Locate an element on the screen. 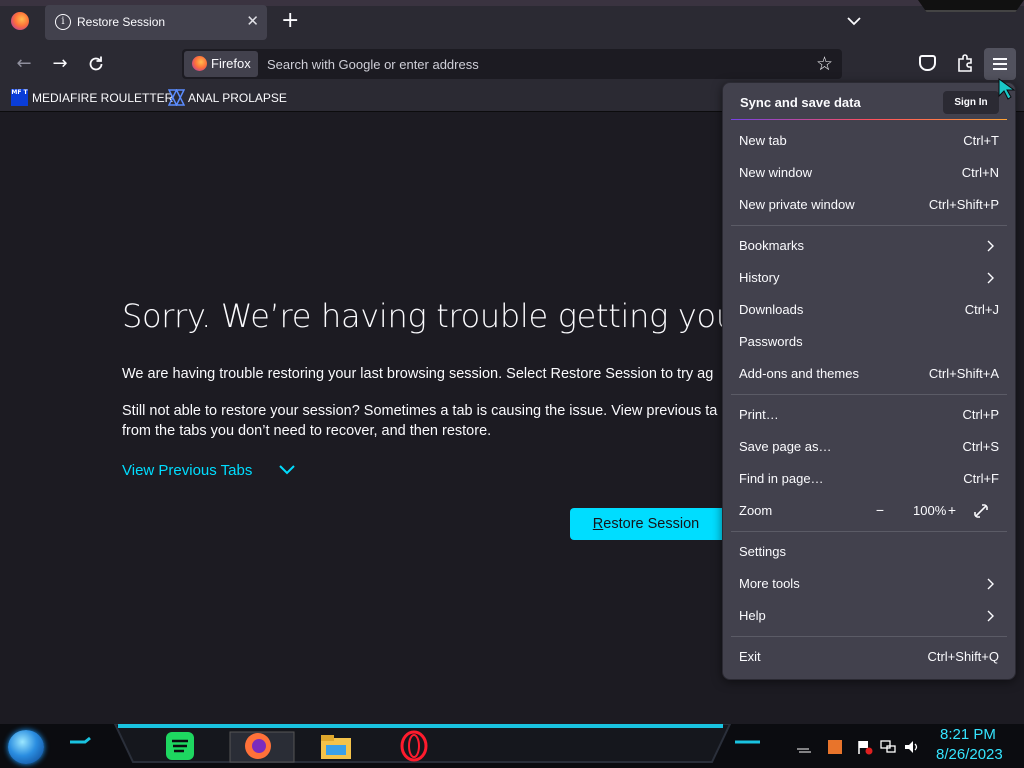  menu-item-shortcut: Ctrl+S is located at coordinates (980, 446).